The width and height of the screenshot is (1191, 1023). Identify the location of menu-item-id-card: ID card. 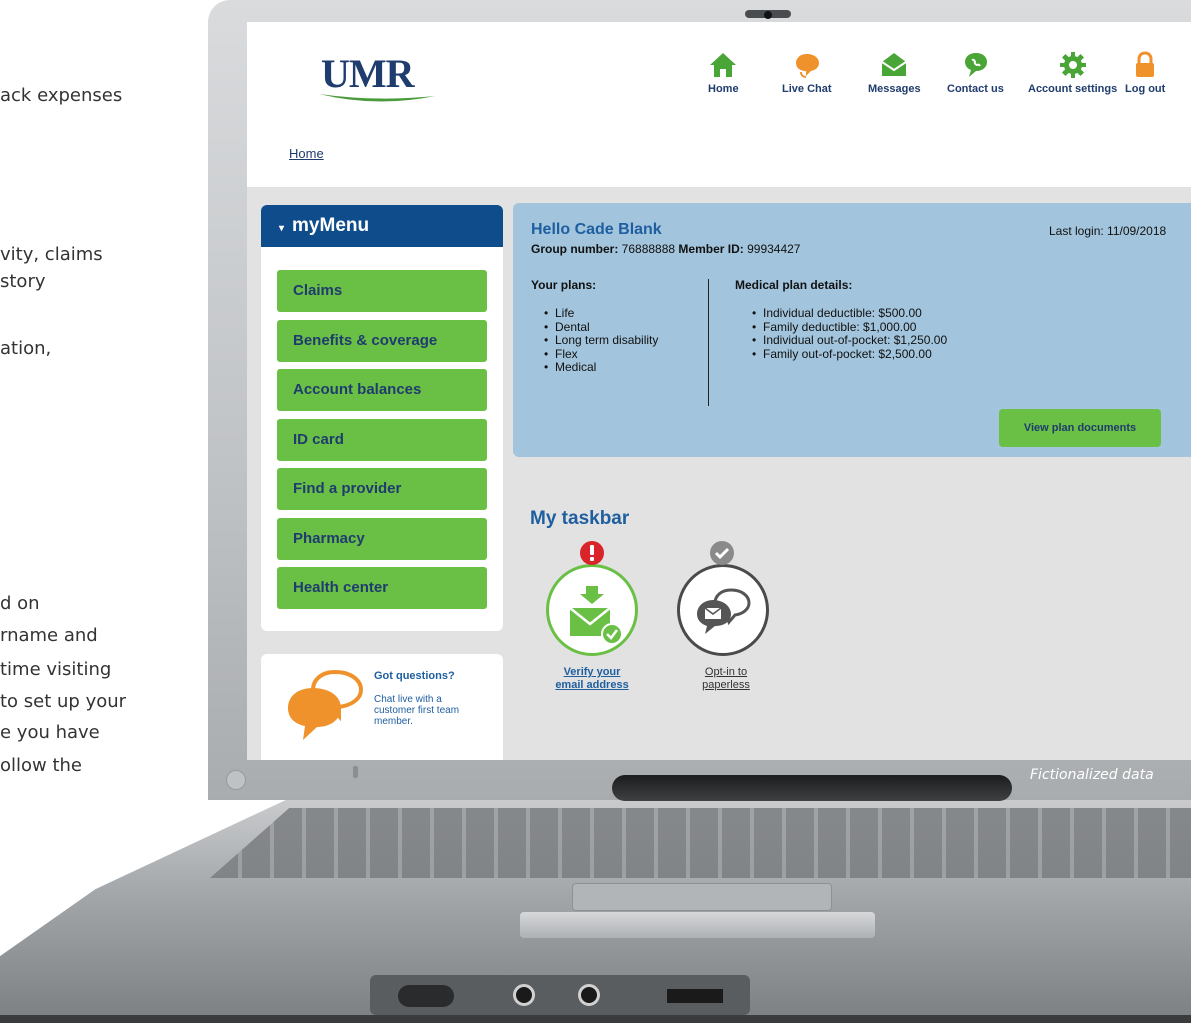
(382, 440).